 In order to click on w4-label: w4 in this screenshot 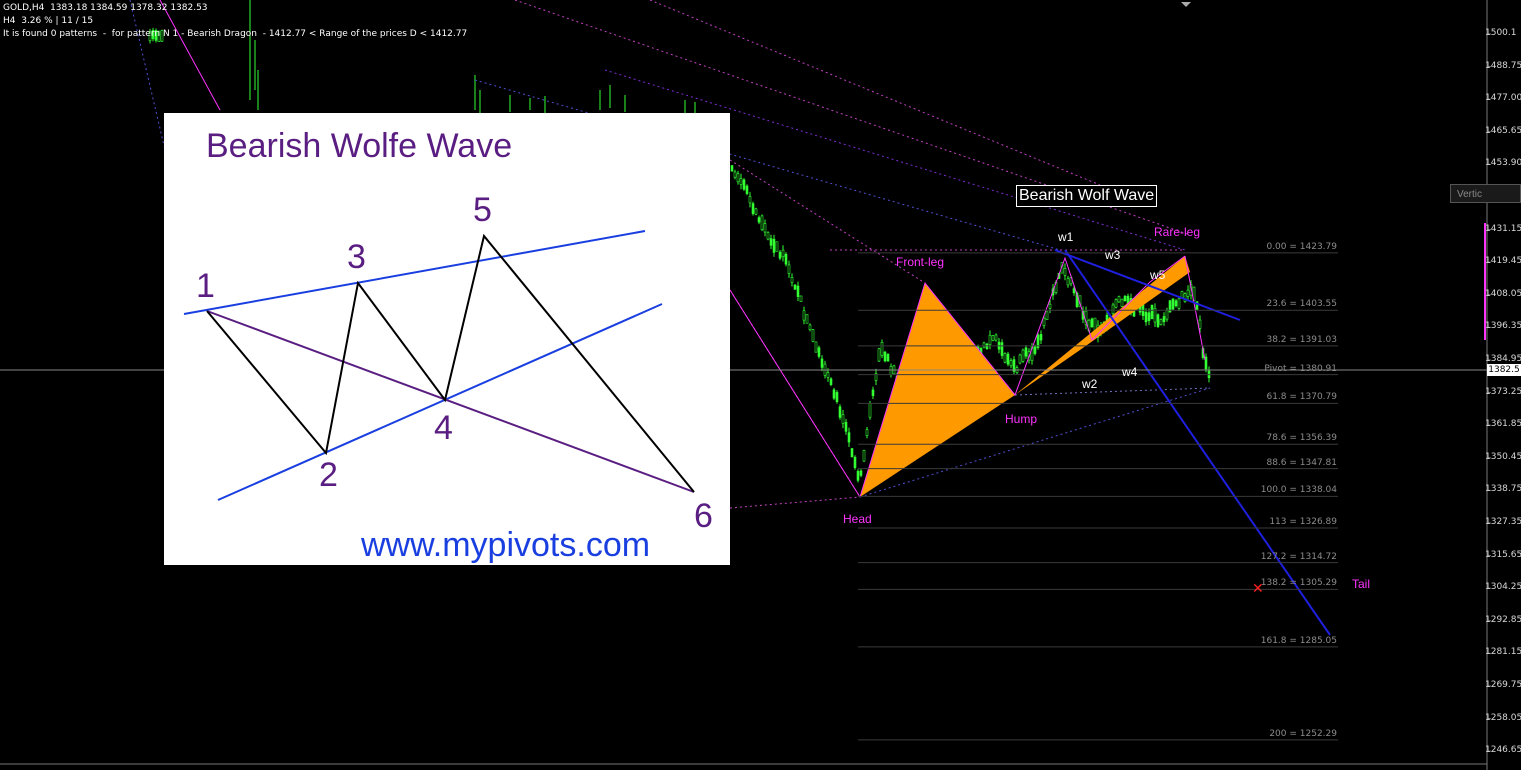, I will do `click(1130, 372)`.